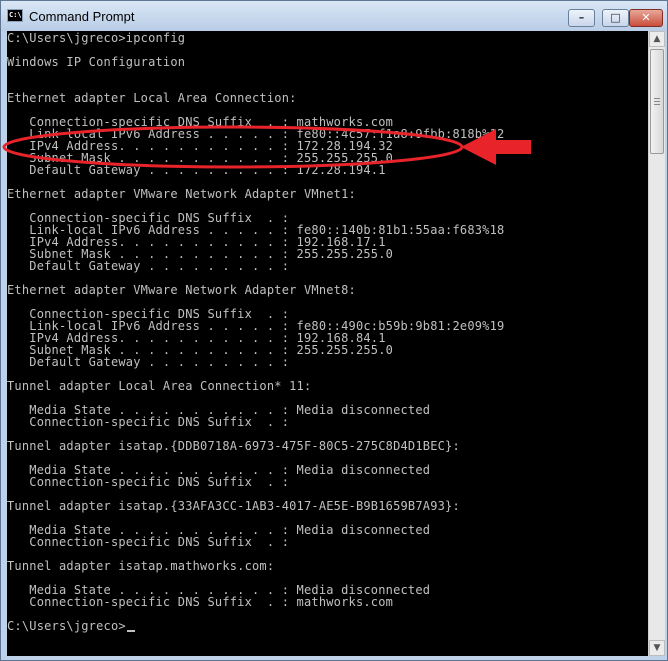 Image resolution: width=668 pixels, height=661 pixels. Describe the element at coordinates (581, 18) in the screenshot. I see `minimize-button: –` at that location.